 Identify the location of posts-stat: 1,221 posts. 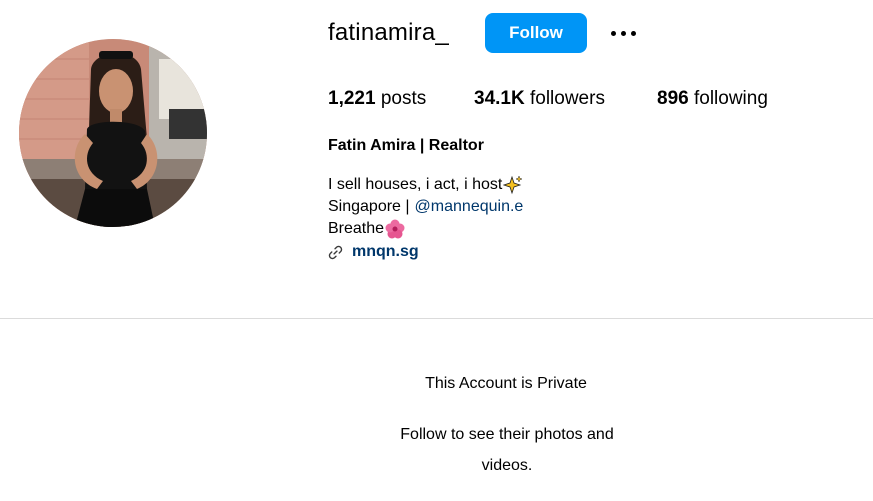
(377, 99).